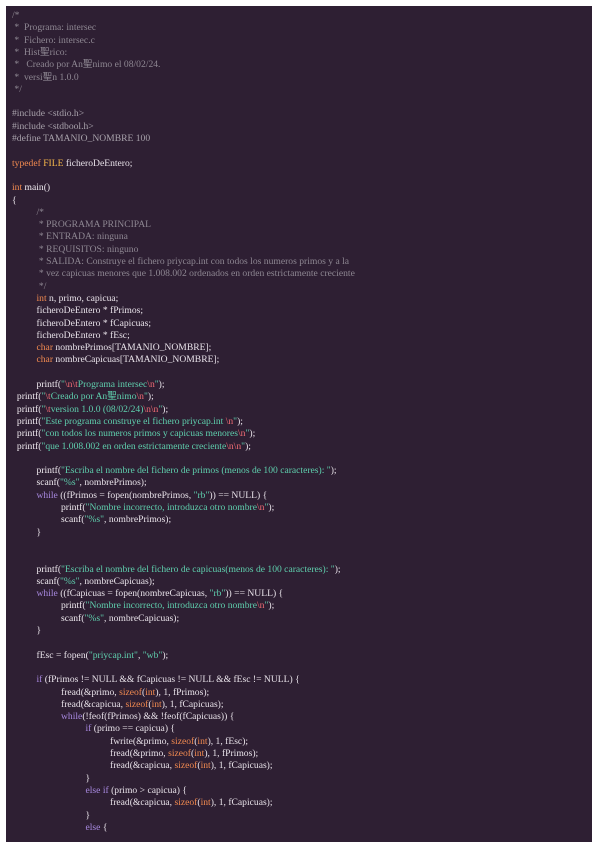  Describe the element at coordinates (116, 717) in the screenshot. I see `code-token: feof(fPrimos)` at that location.